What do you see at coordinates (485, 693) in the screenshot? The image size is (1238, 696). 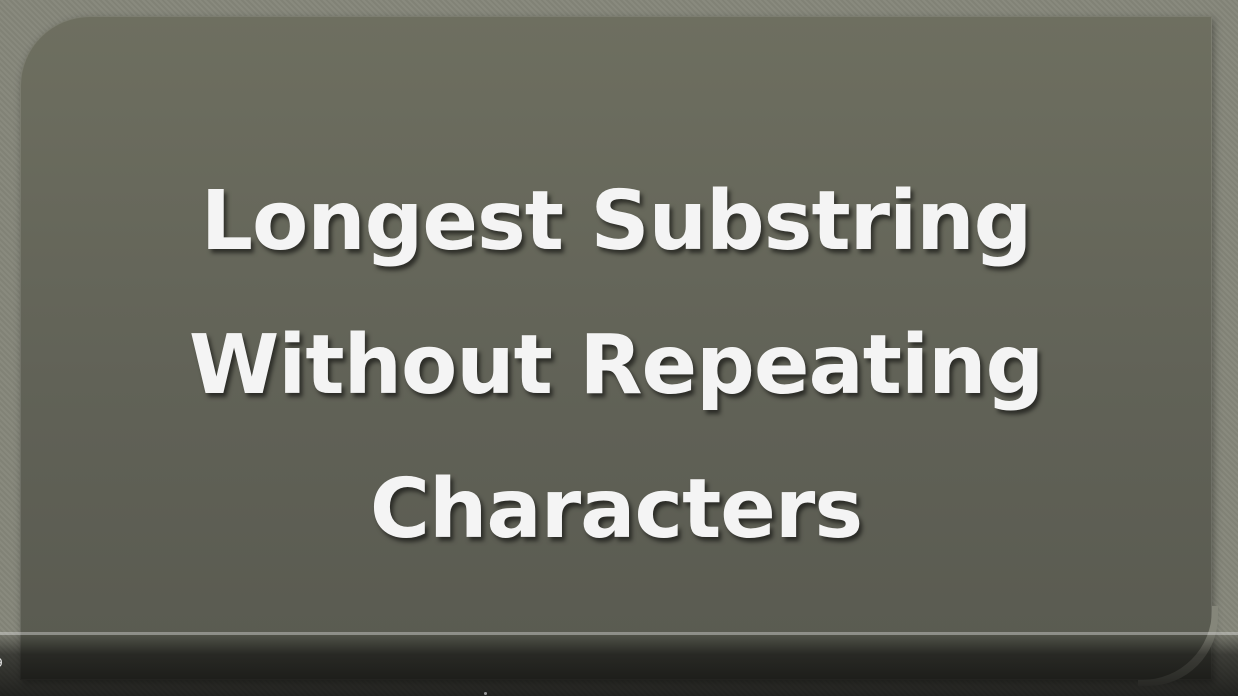 I see `player-dot-icon` at bounding box center [485, 693].